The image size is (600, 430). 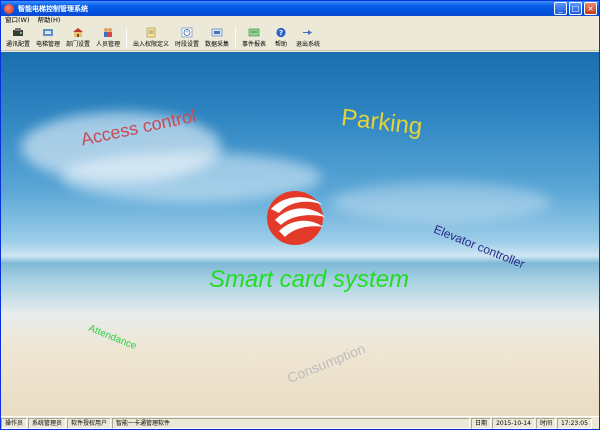 I want to click on minimize-button: _, so click(x=560, y=8).